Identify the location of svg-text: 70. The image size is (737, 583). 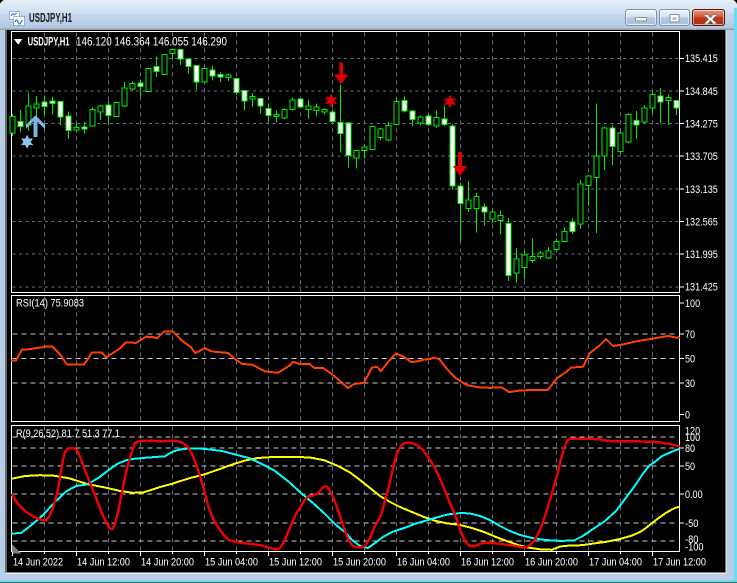
(690, 335).